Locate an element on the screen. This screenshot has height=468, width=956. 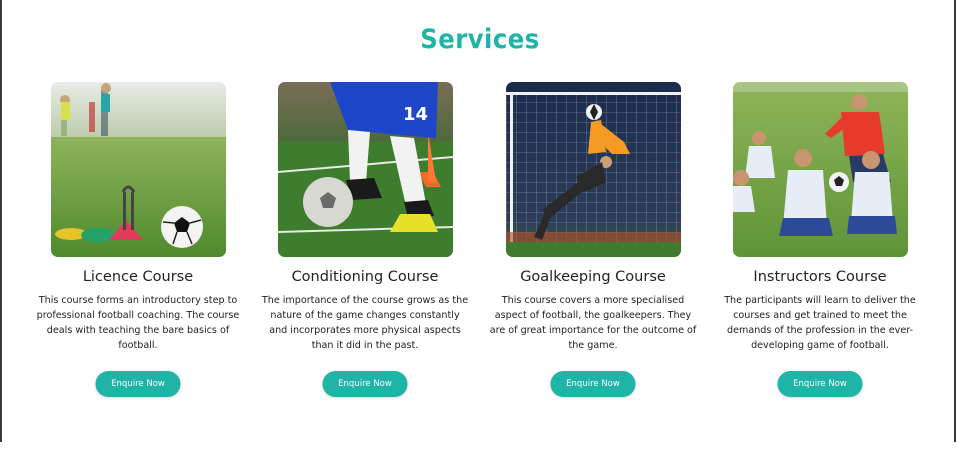
card-image: 14 is located at coordinates (365, 169).